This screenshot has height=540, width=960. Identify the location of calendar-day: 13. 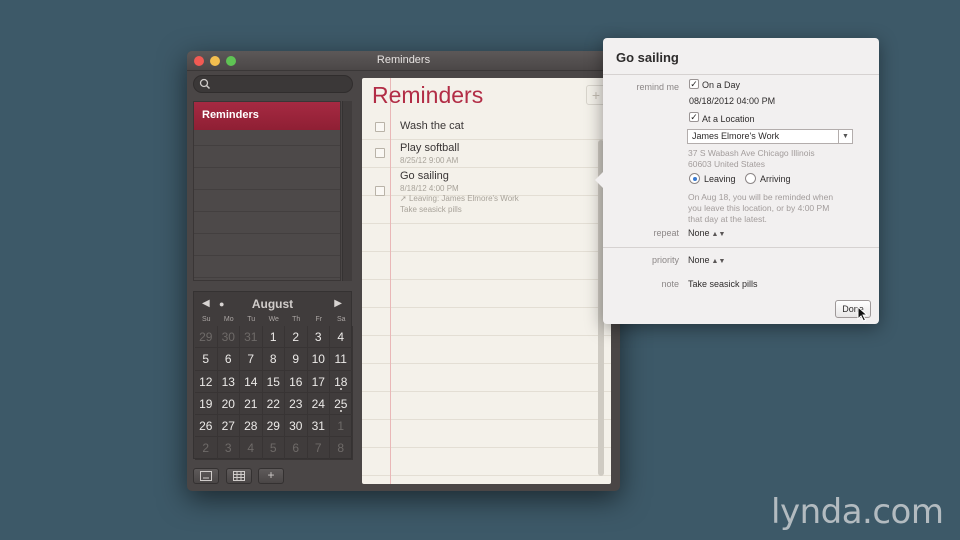
(228, 381).